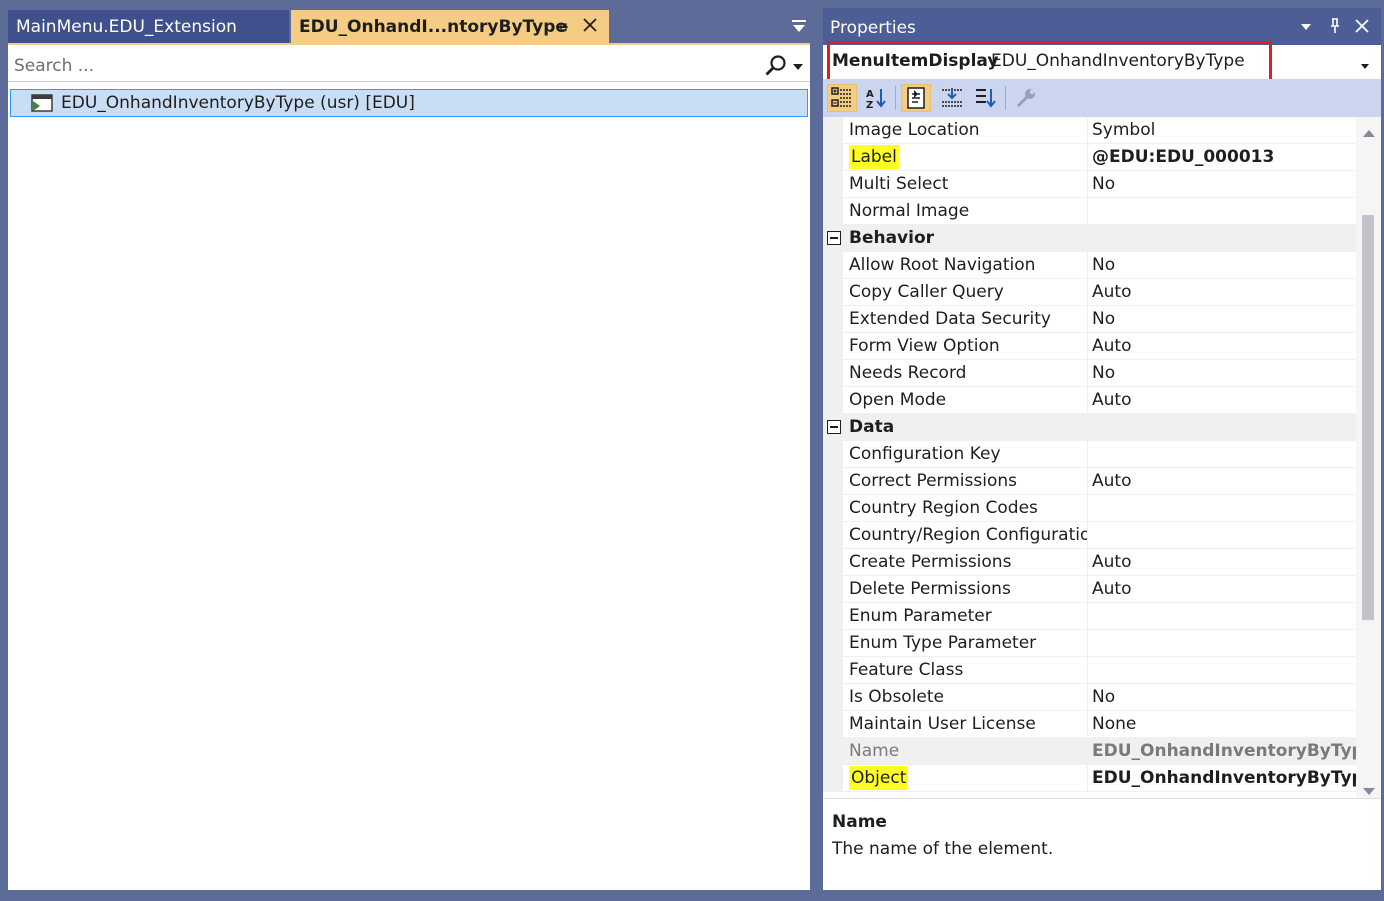 The width and height of the screenshot is (1384, 901). Describe the element at coordinates (870, 94) in the screenshot. I see `svg-text: A` at that location.